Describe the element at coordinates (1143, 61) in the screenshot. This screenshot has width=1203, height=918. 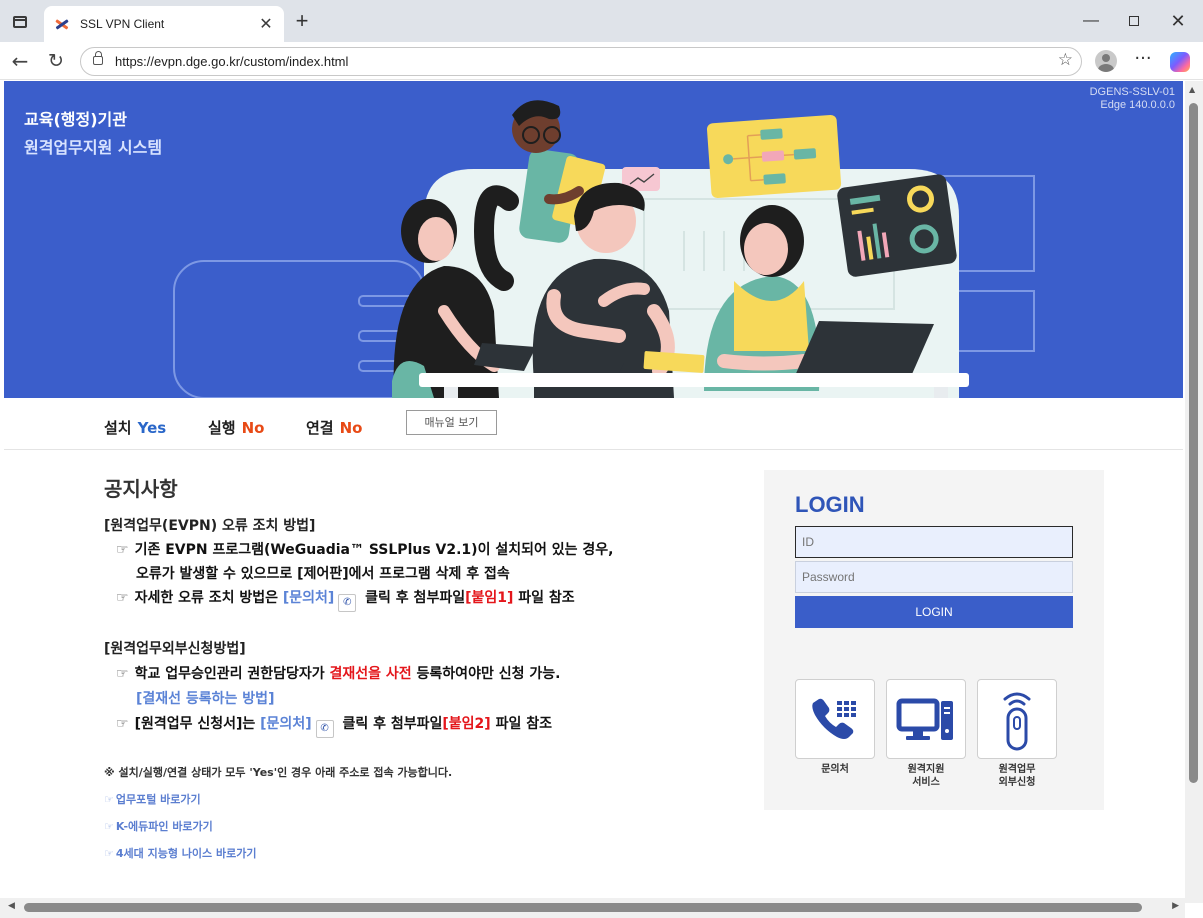
I see `more-menu-icon: ···` at that location.